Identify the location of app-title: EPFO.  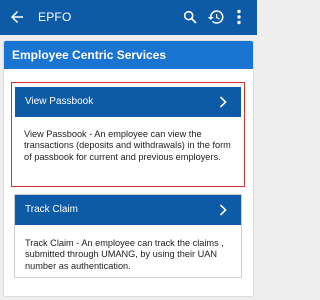
(55, 17).